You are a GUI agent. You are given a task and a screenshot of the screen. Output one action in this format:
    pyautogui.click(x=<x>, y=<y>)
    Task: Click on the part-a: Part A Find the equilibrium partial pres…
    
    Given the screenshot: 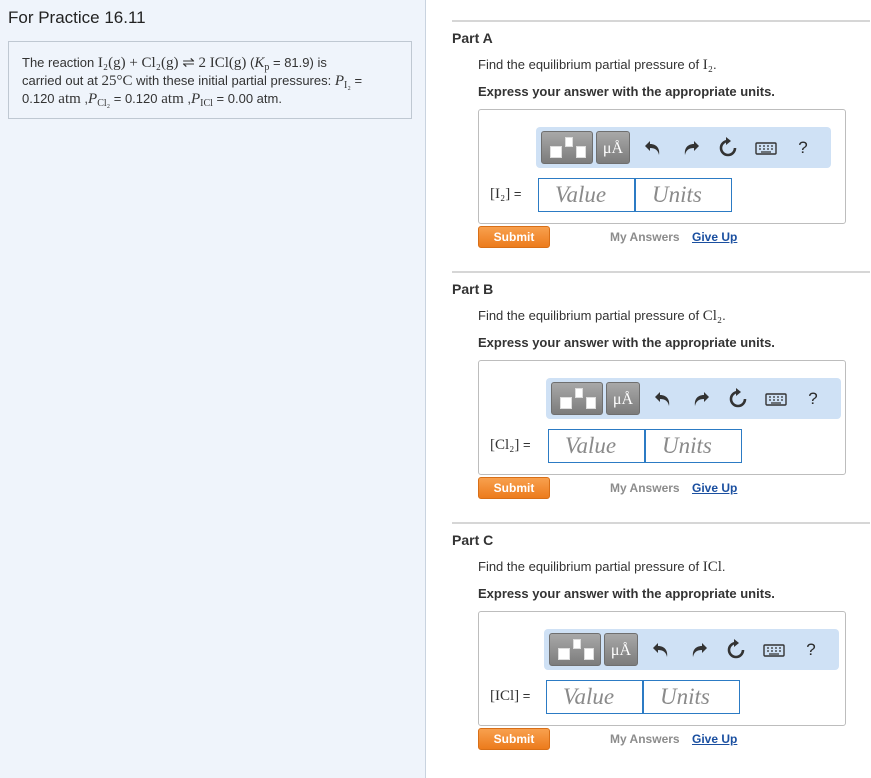 What is the action you would take?
    pyautogui.click(x=661, y=134)
    